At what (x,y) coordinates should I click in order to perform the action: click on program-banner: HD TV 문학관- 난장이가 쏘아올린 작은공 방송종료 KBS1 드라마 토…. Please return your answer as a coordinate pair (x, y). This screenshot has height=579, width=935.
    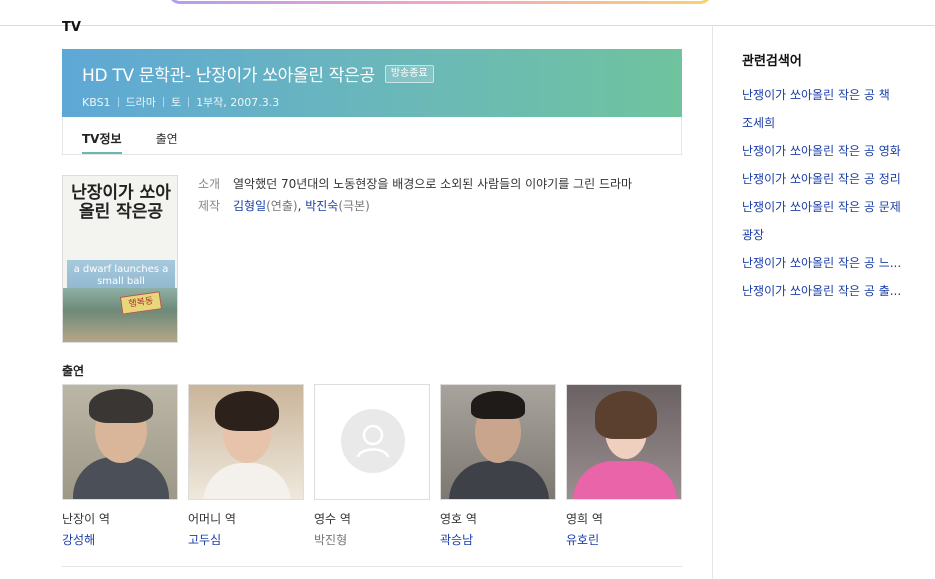
    Looking at the image, I should click on (372, 83).